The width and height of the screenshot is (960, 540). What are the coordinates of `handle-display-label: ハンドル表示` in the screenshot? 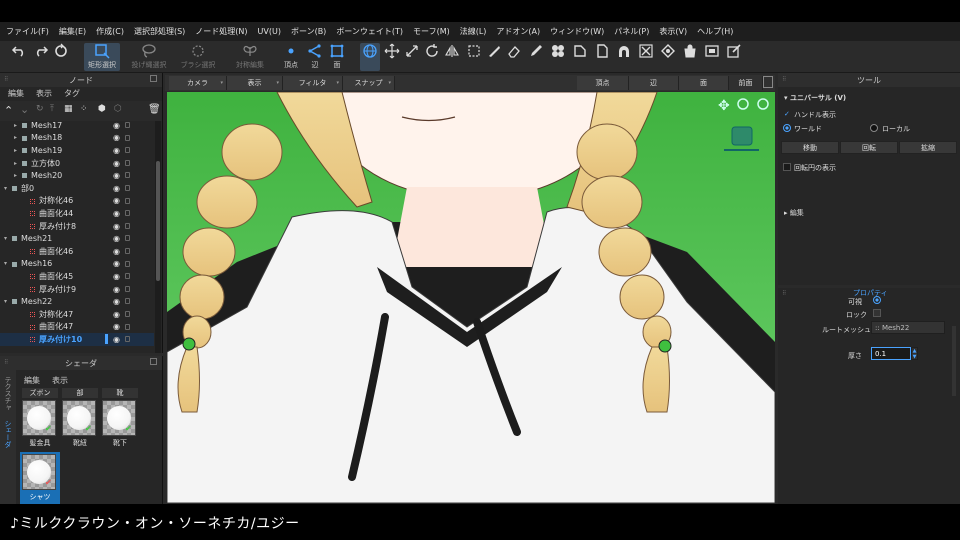 It's located at (815, 115).